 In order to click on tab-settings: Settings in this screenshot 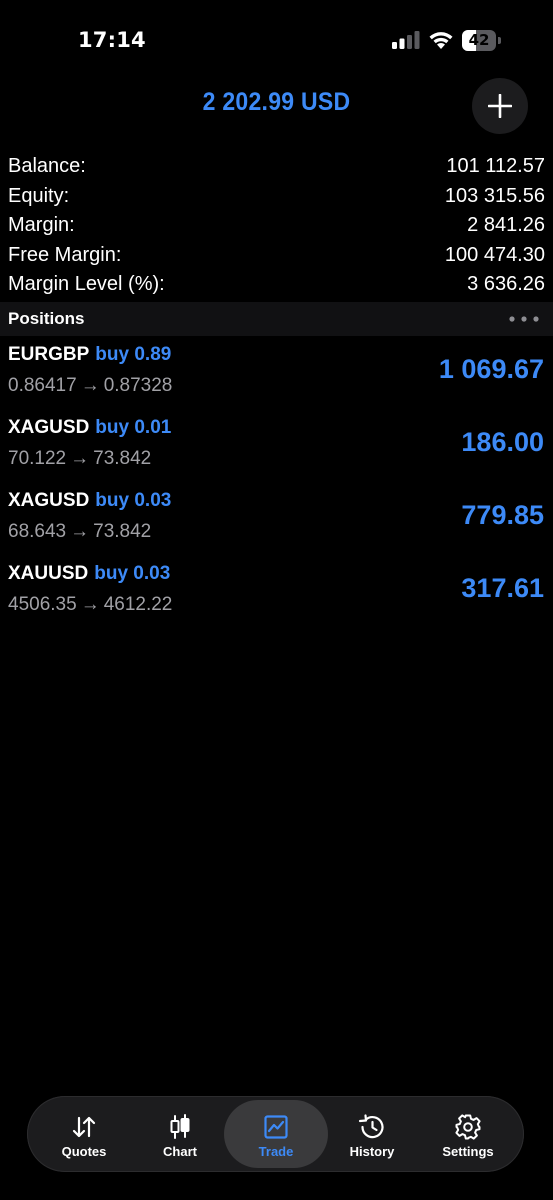, I will do `click(468, 1134)`.